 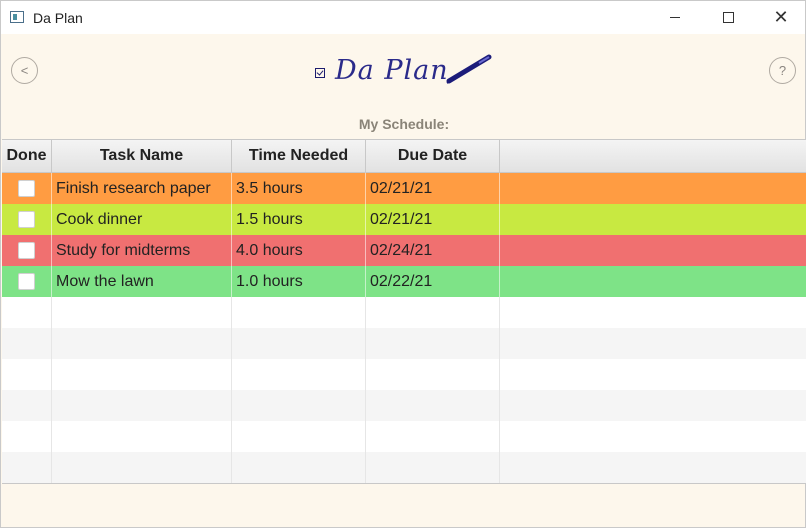 I want to click on time-needed-cell: 4.0 hours, so click(x=299, y=250).